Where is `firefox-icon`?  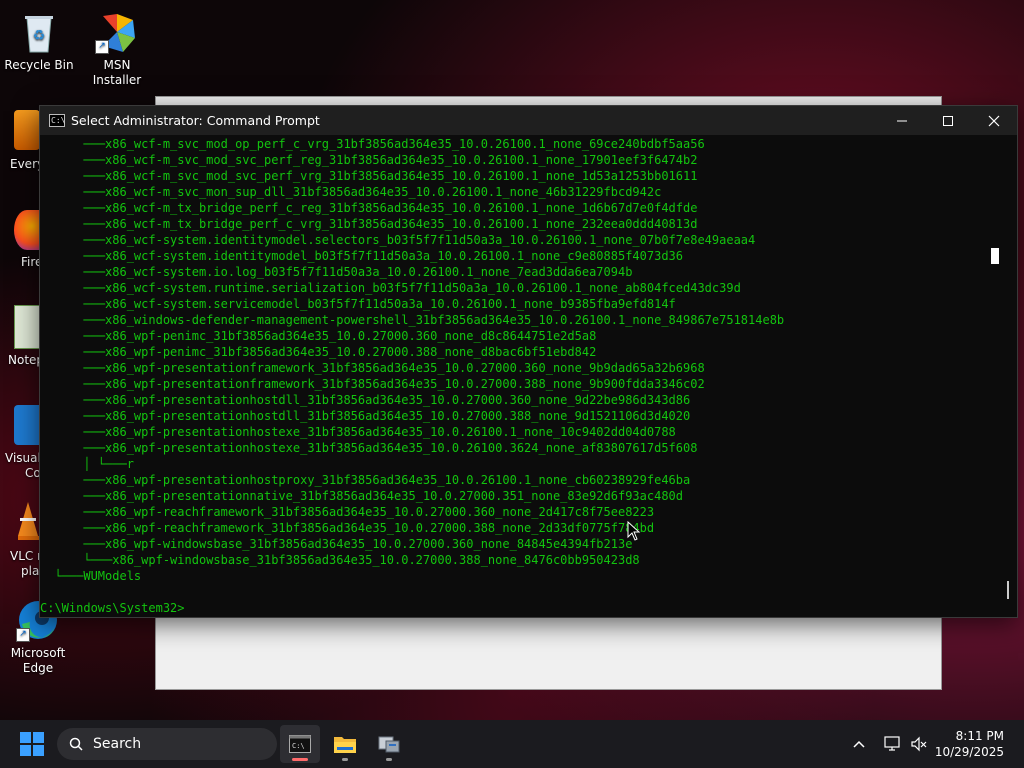 firefox-icon is located at coordinates (27, 230).